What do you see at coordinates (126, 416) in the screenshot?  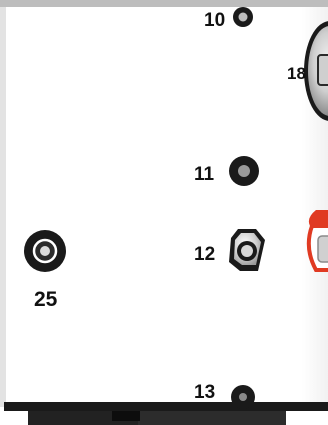 I see `panel-foot-gap` at bounding box center [126, 416].